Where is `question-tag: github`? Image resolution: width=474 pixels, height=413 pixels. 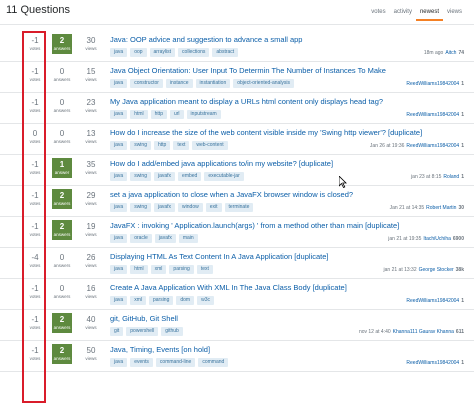
question-tag: github is located at coordinates (172, 331).